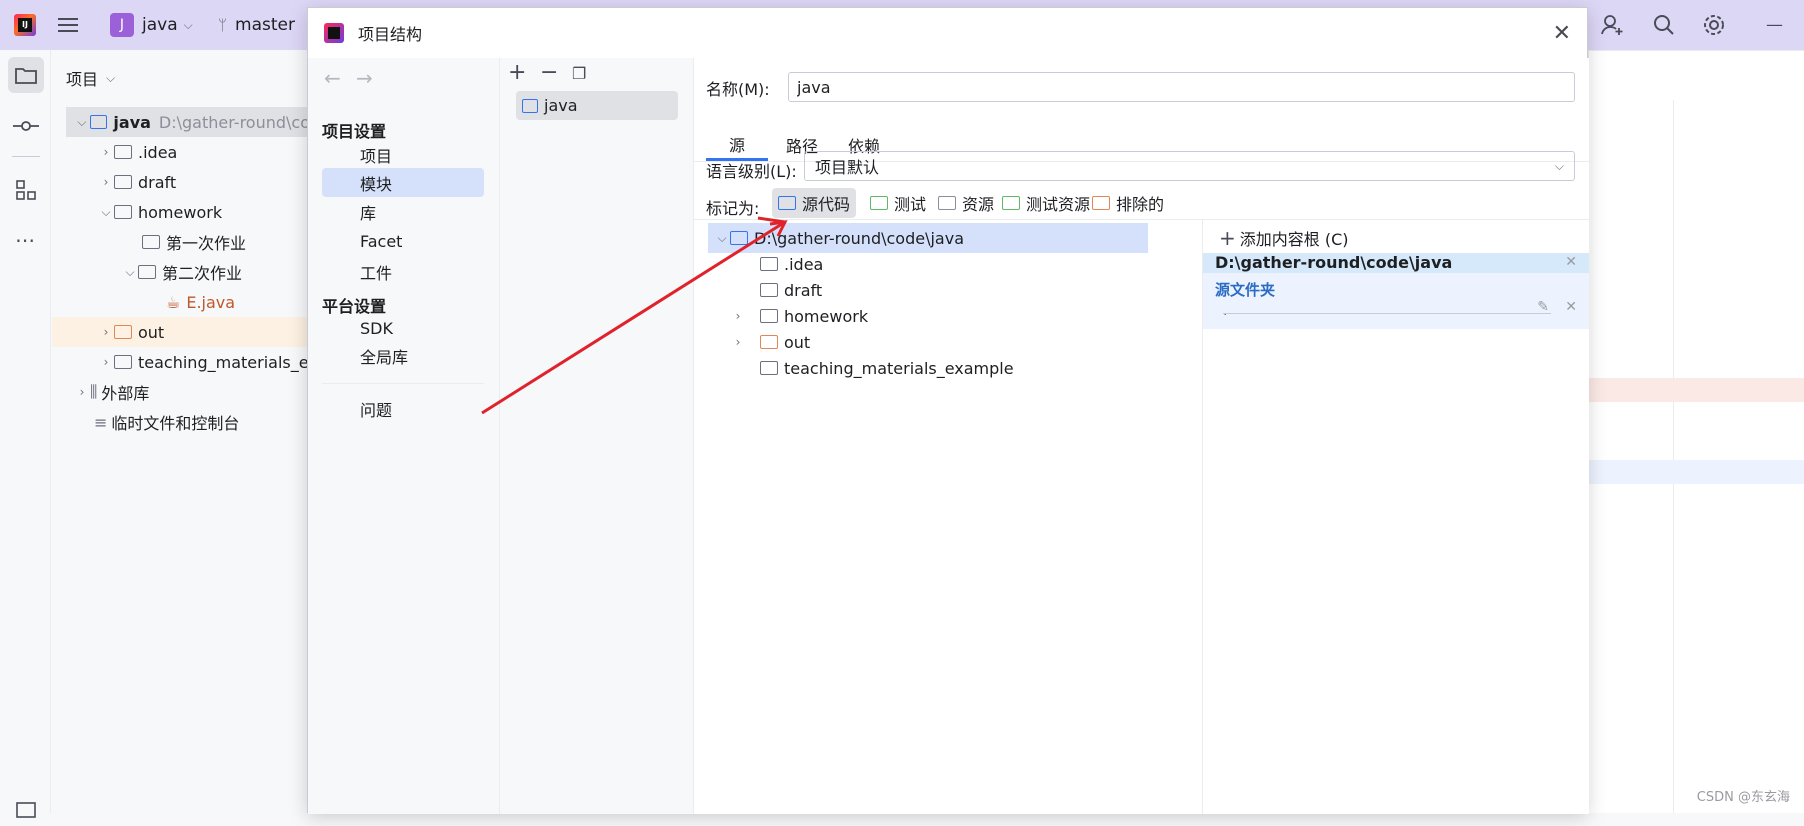 The image size is (1804, 826). I want to click on module-item-java: java, so click(597, 105).